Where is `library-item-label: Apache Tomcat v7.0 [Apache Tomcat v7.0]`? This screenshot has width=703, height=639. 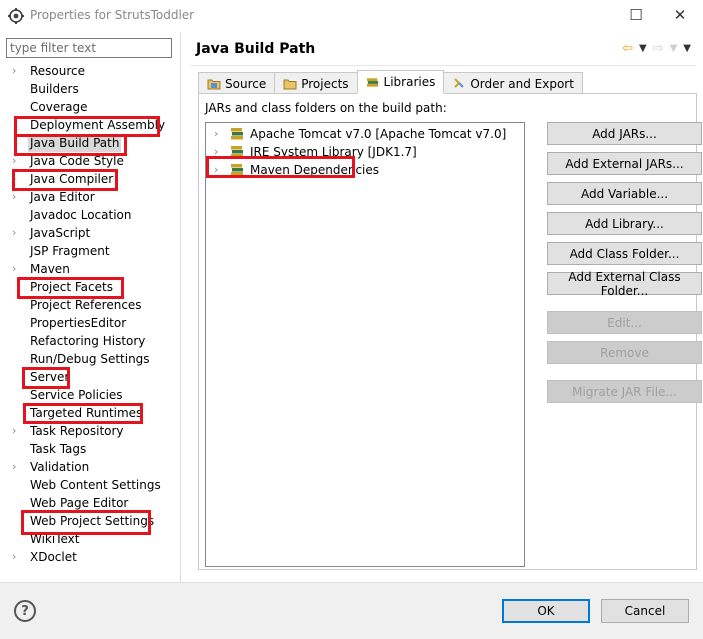
library-item-label: Apache Tomcat v7.0 [Apache Tomcat v7.0] is located at coordinates (378, 134).